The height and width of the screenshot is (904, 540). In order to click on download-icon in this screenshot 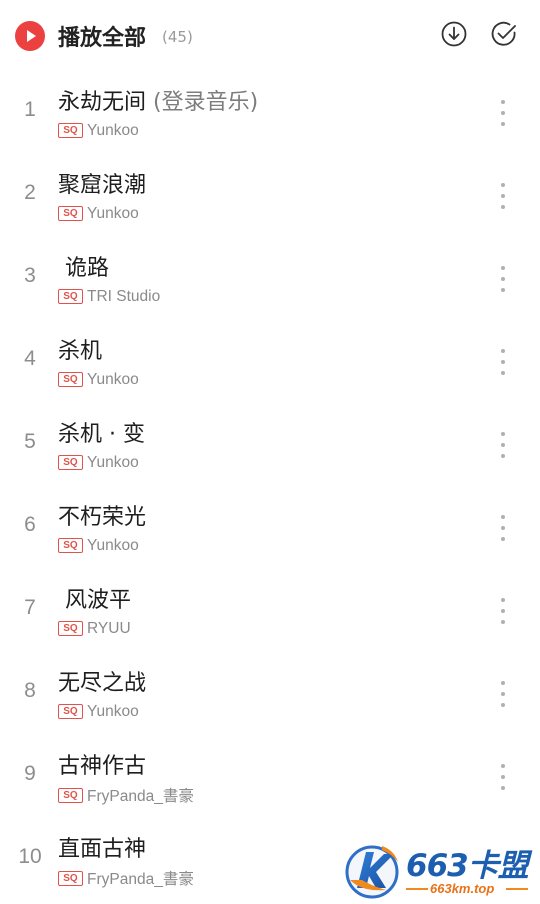, I will do `click(454, 34)`.